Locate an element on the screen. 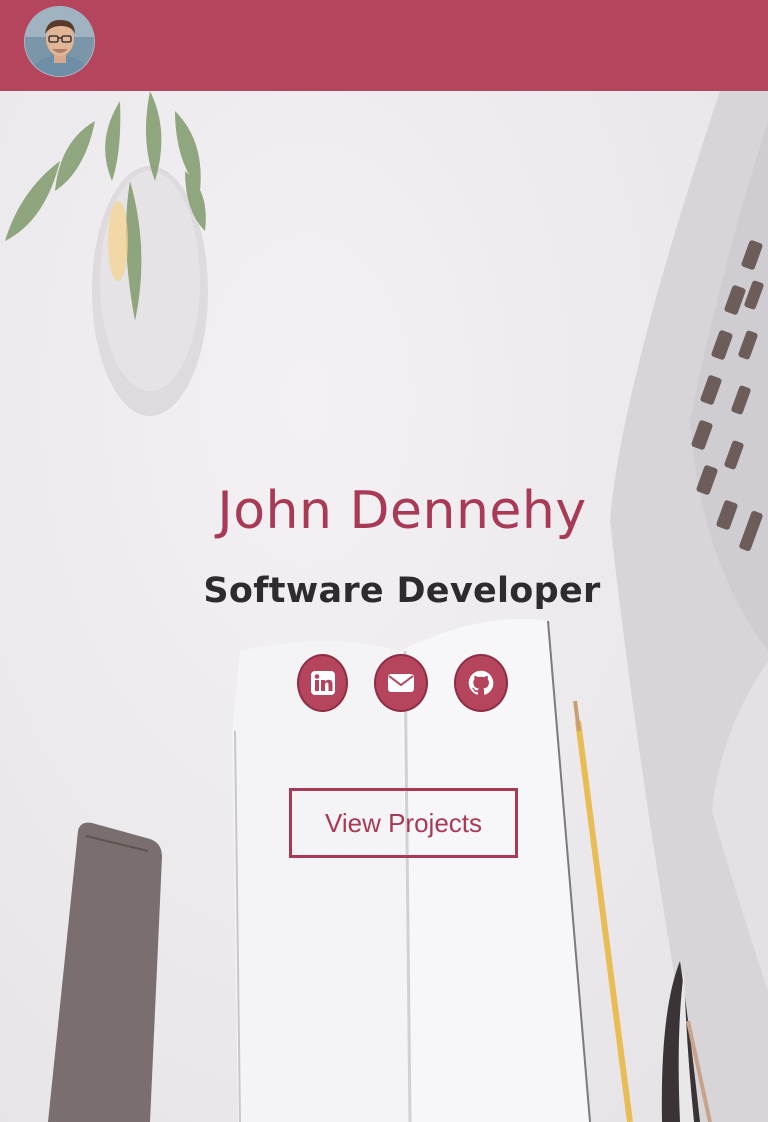  github-icon is located at coordinates (481, 682).